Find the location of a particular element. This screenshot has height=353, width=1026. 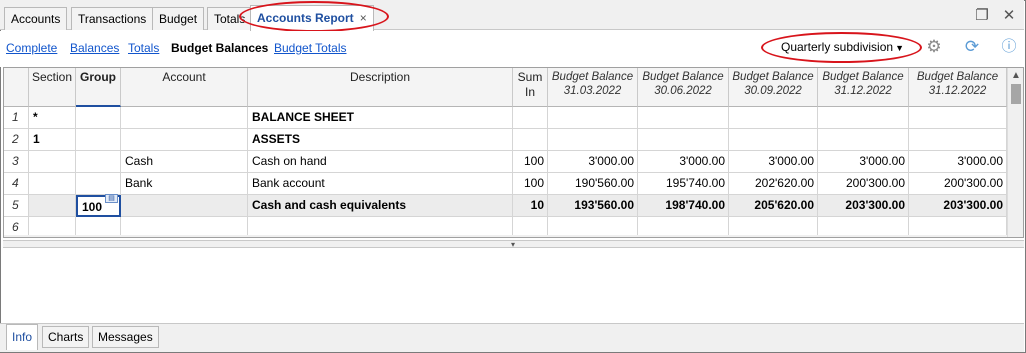

tab-messages: Messages is located at coordinates (125, 337).